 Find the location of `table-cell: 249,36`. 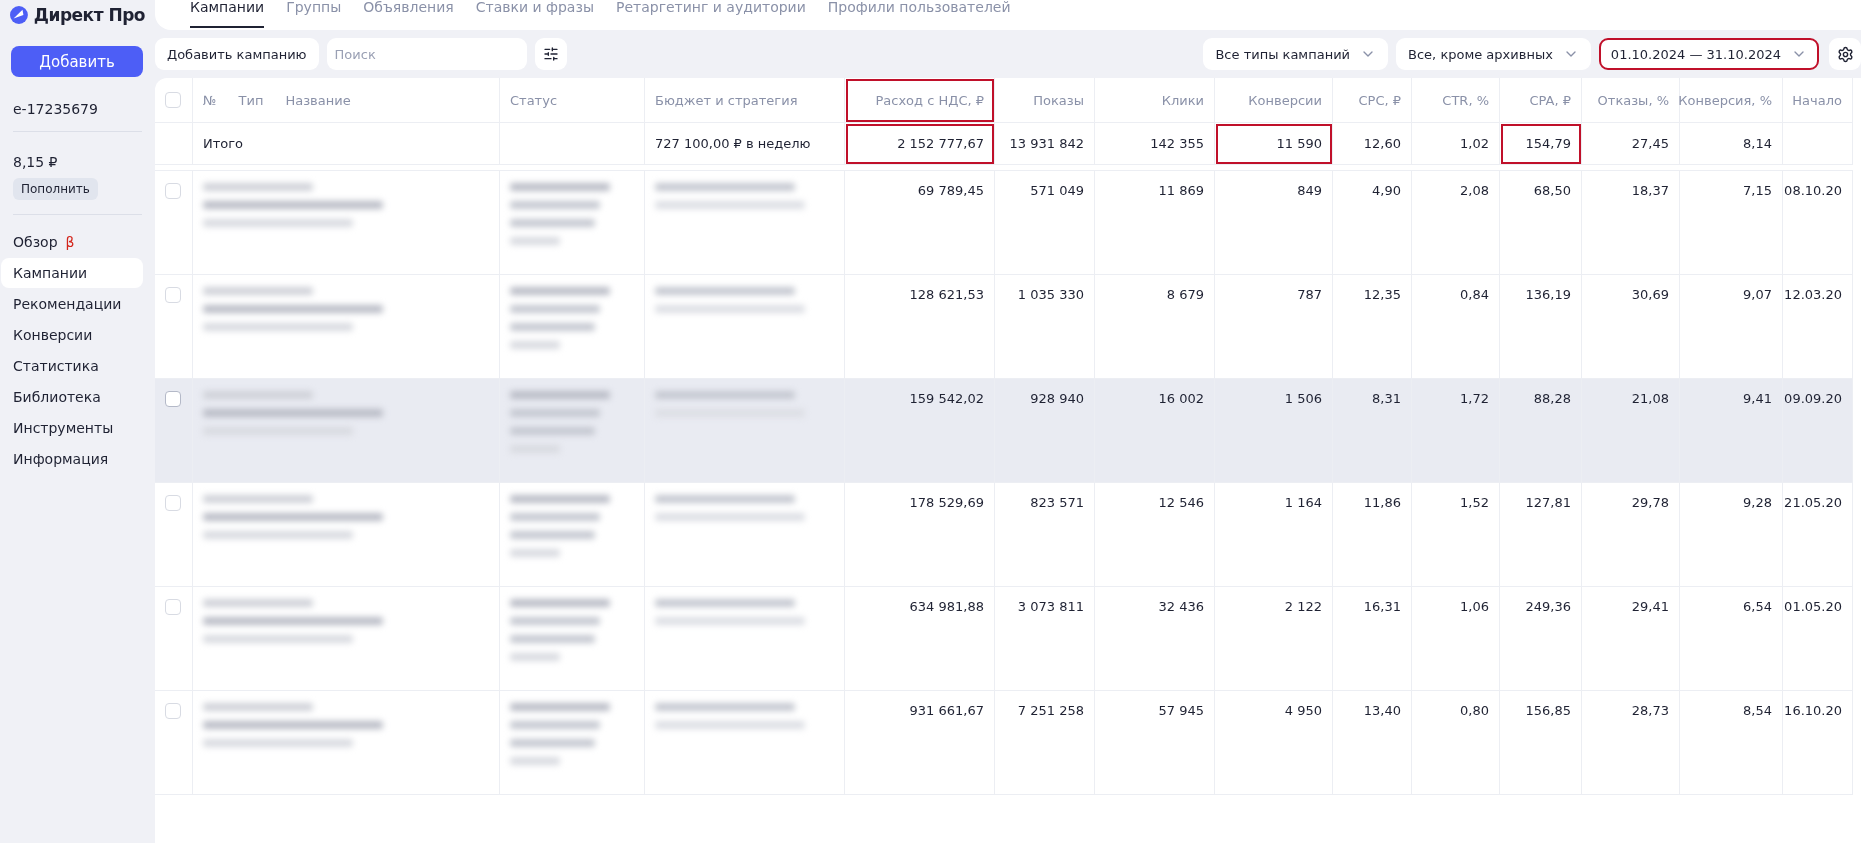

table-cell: 249,36 is located at coordinates (1541, 639).